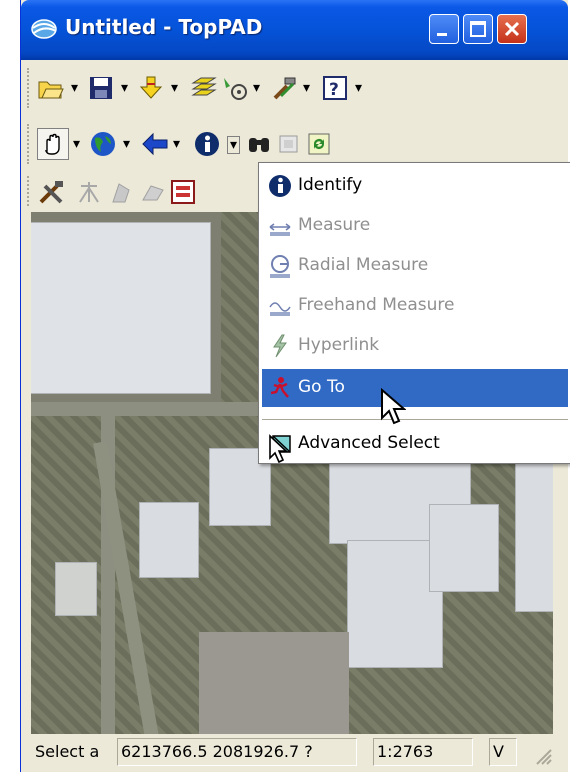 Image resolution: width=570 pixels, height=772 pixels. Describe the element at coordinates (274, 683) in the screenshot. I see `map-parking-lot` at that location.